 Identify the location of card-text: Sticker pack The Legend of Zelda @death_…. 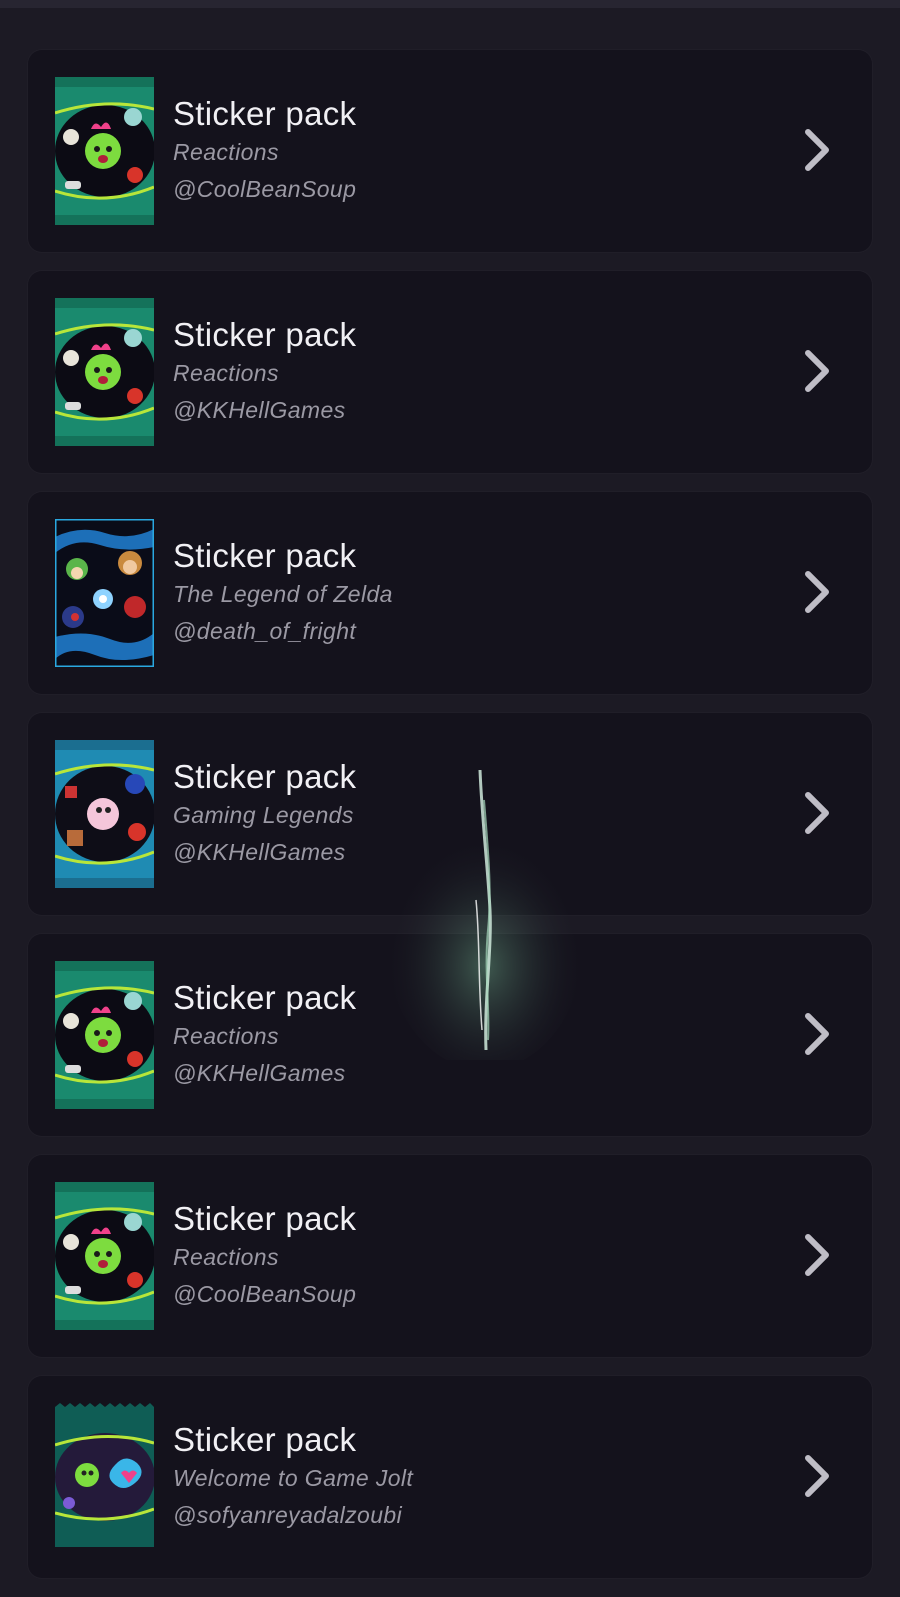
(477, 593).